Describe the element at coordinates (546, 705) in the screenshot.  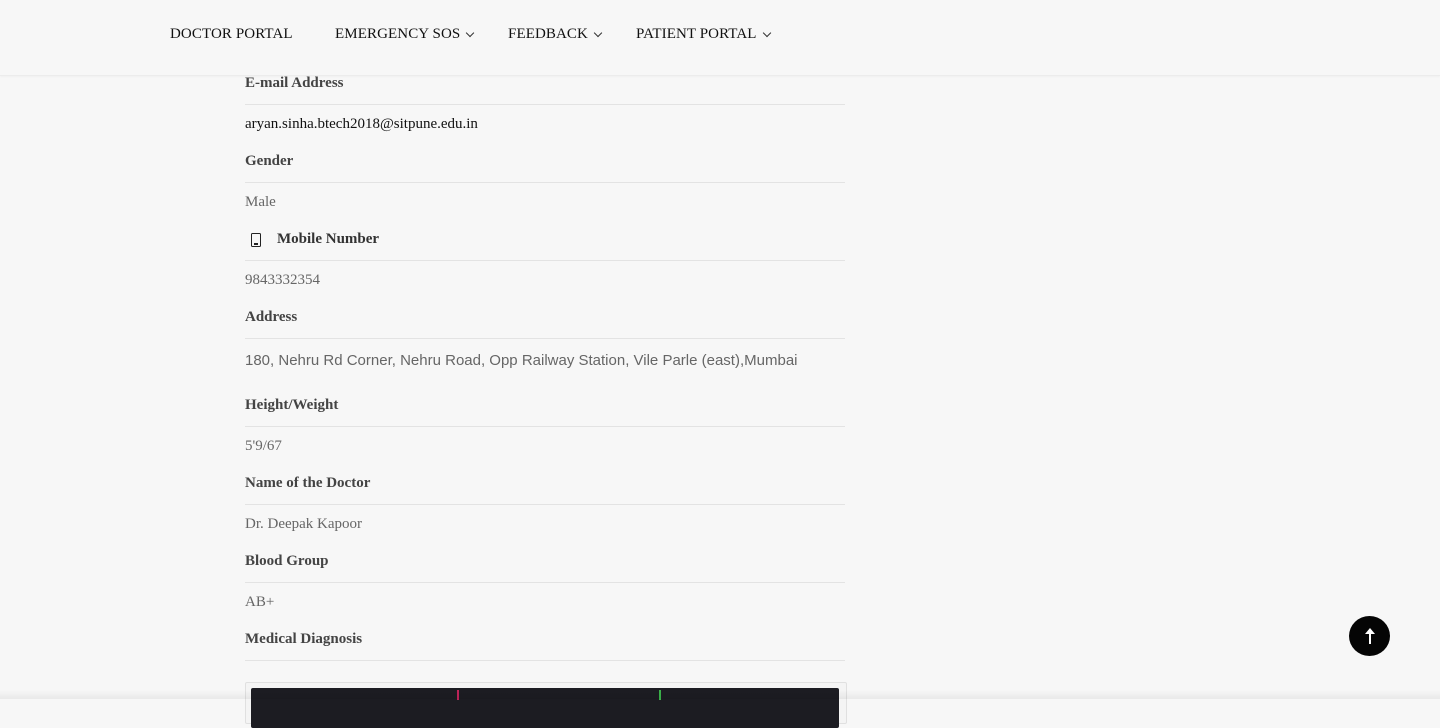
I see `diagnosis-media` at that location.